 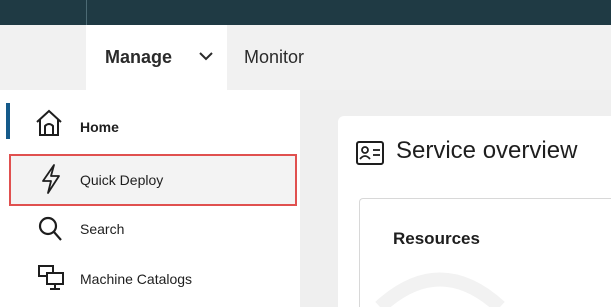 I want to click on tab-manage: Manage, so click(x=156, y=57).